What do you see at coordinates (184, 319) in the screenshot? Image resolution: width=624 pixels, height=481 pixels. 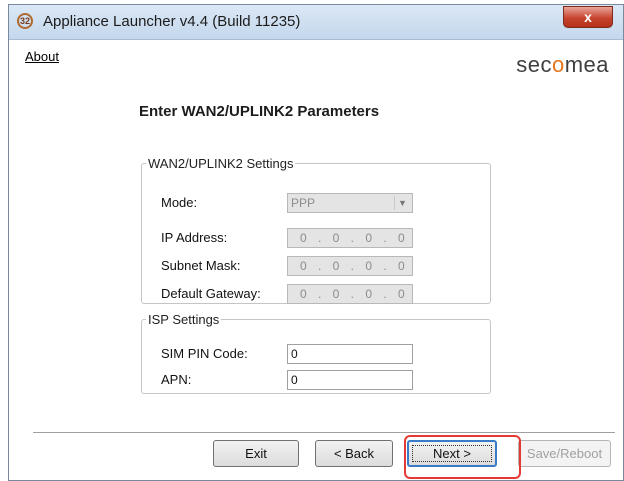 I see `isp-settings-legend: ISP Settings` at bounding box center [184, 319].